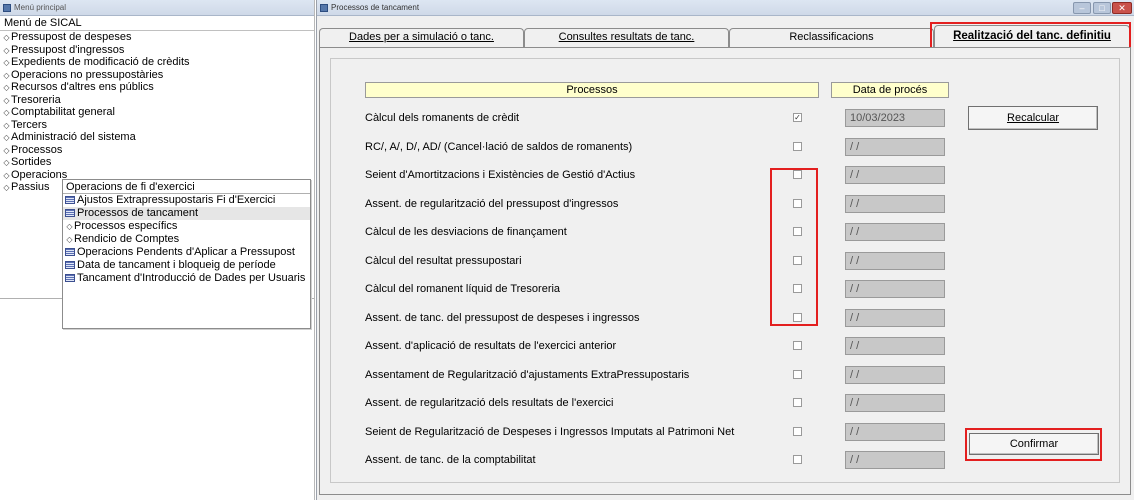 The height and width of the screenshot is (500, 1134). I want to click on submenu-item-processos-tancament: Processos de tancament, so click(186, 213).